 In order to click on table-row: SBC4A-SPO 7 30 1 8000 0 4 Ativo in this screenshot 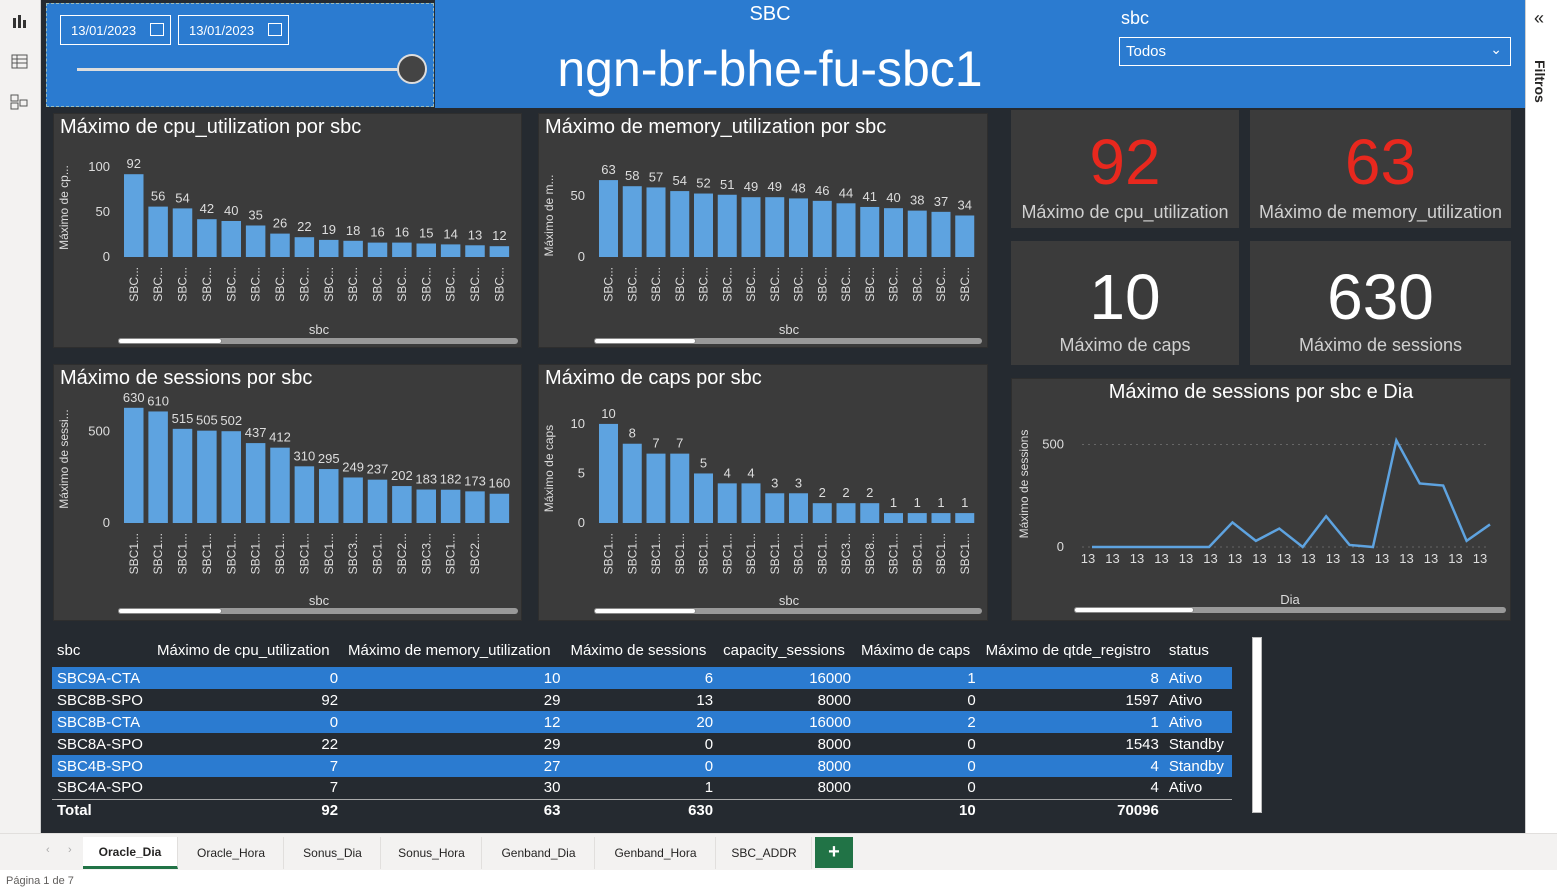, I will do `click(642, 788)`.